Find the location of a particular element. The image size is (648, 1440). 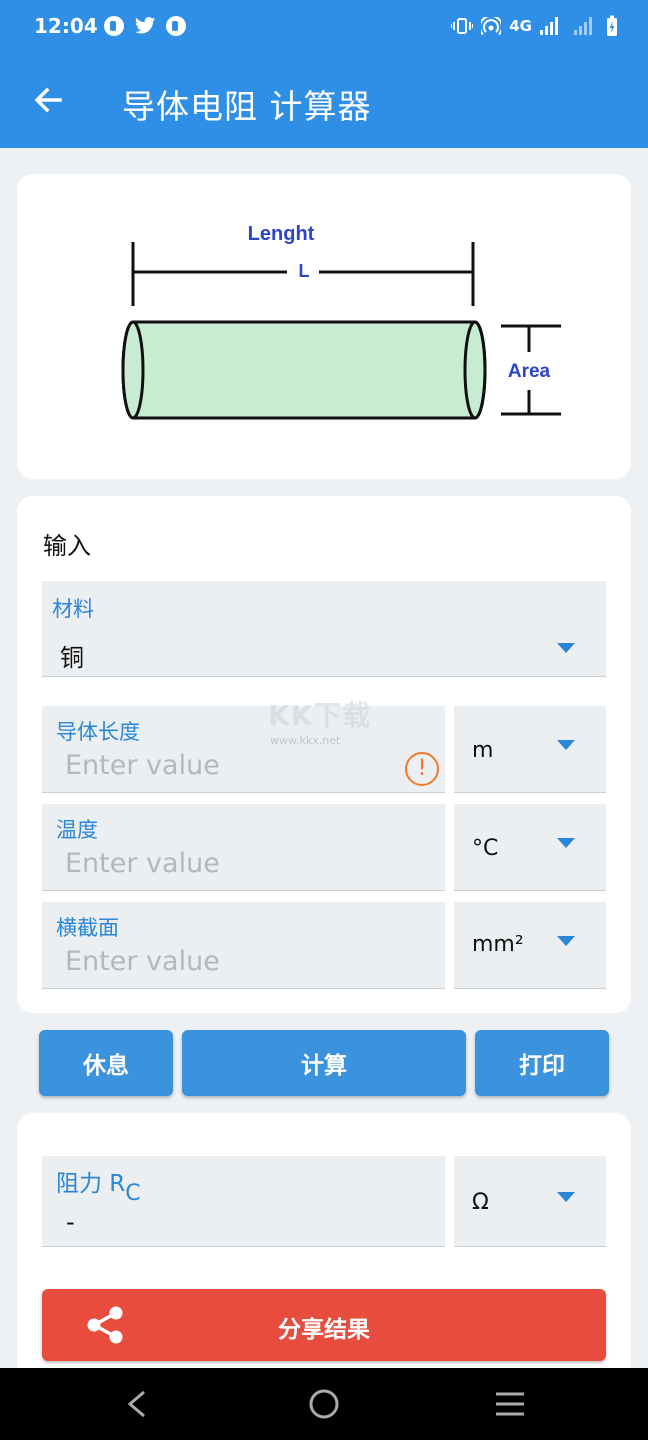

area-label: Area is located at coordinates (529, 371).